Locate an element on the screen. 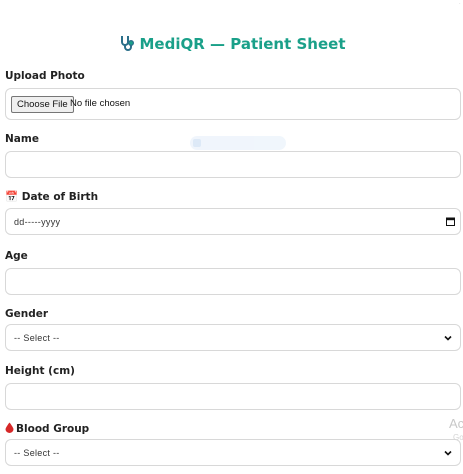  blood-group-selected: -- Select -- is located at coordinates (37, 453).